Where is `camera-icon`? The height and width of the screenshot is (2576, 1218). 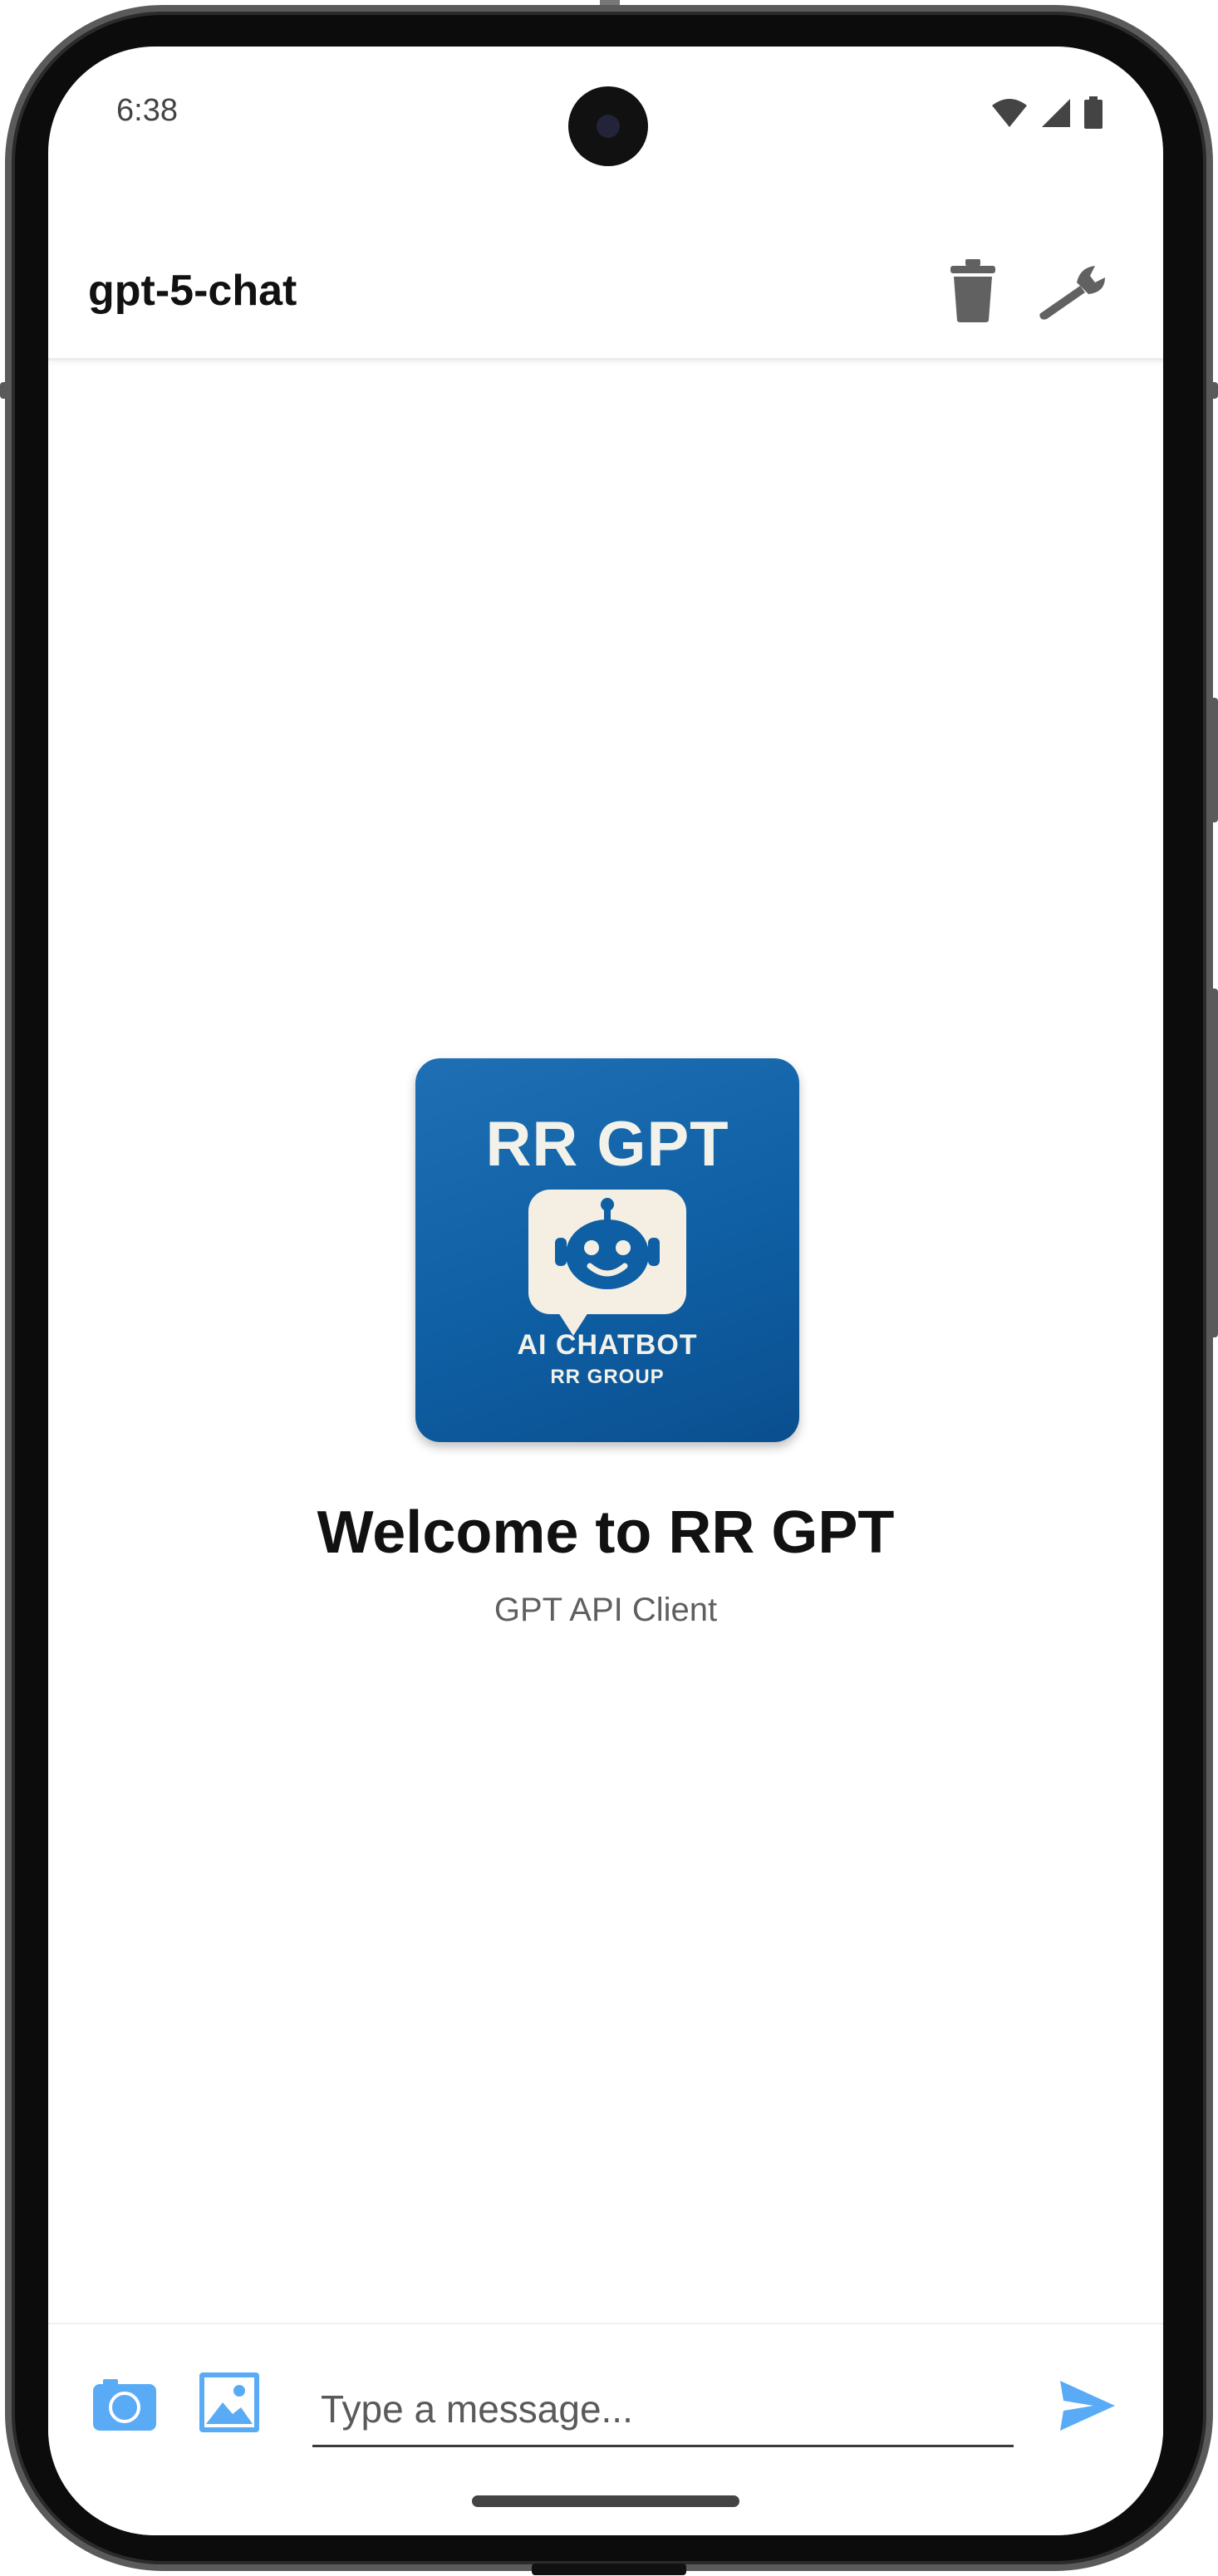
camera-icon is located at coordinates (124, 2405).